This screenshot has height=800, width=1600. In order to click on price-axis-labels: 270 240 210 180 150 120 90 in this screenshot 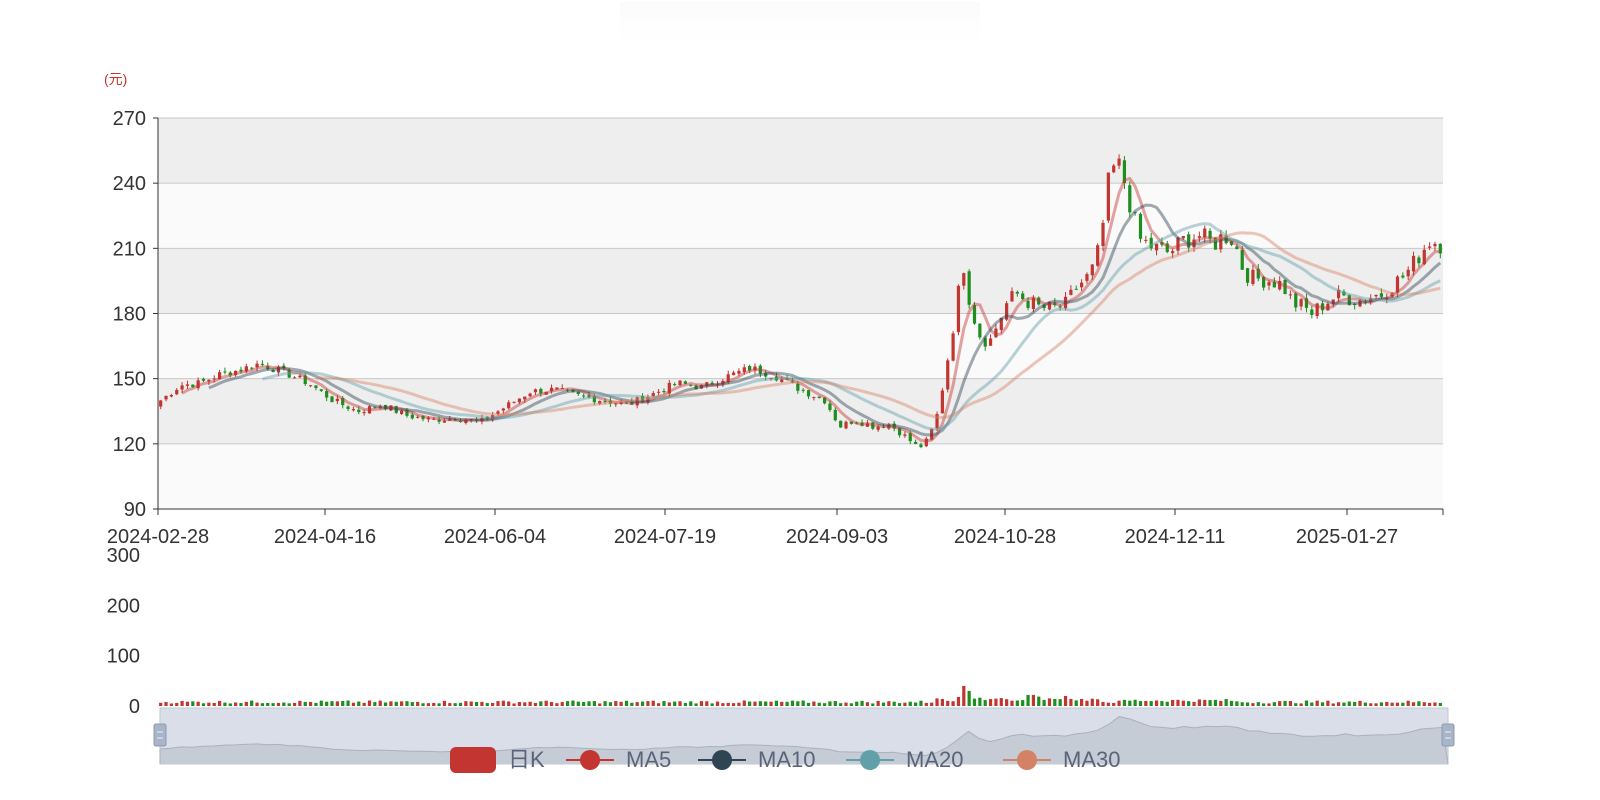, I will do `click(129, 314)`.